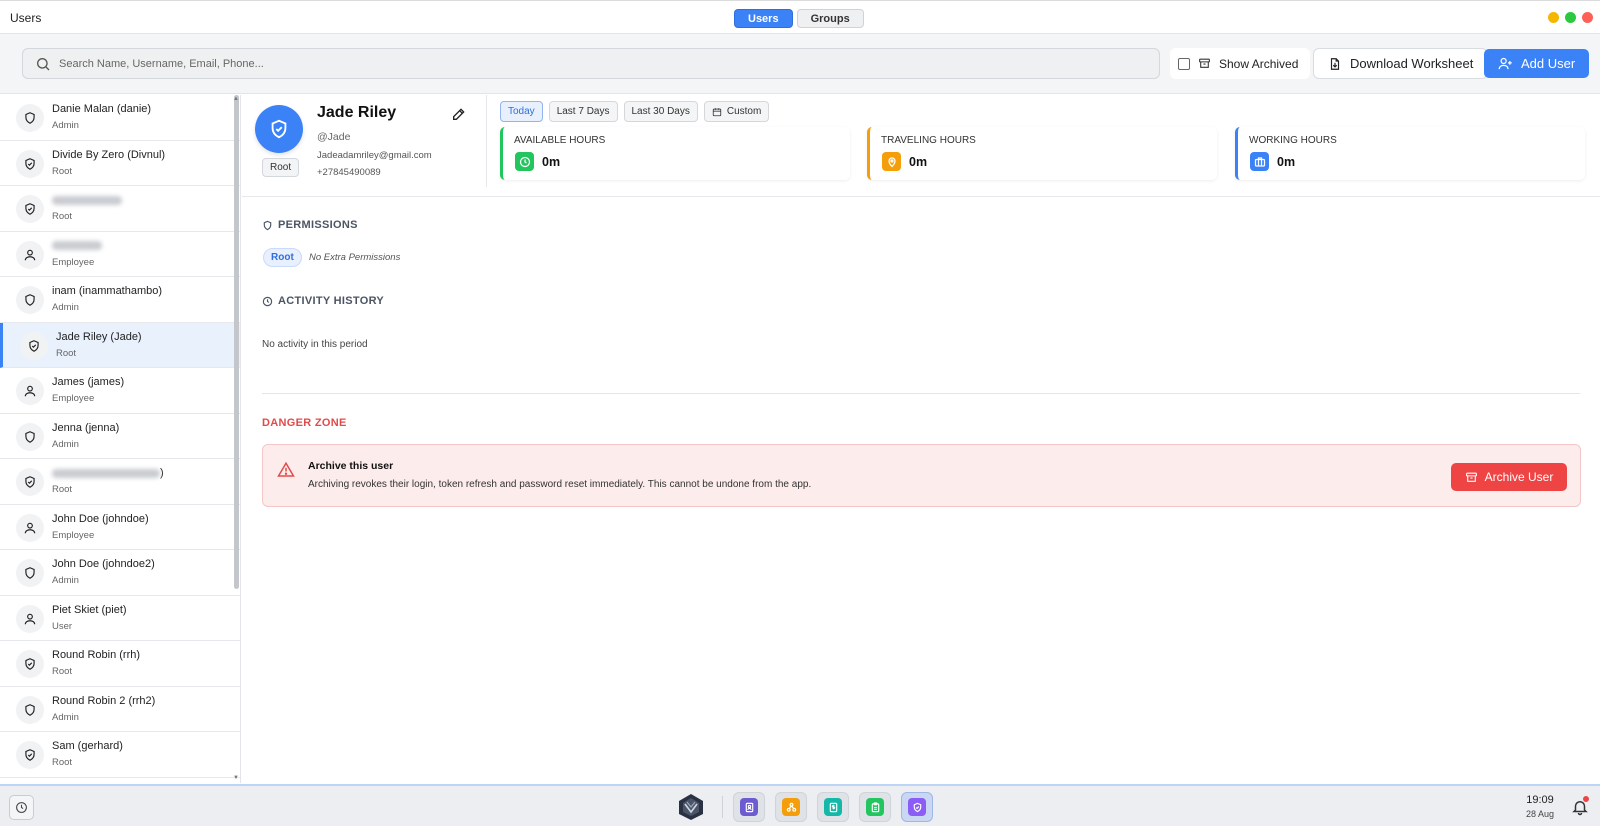 Image resolution: width=1600 pixels, height=826 pixels. What do you see at coordinates (1587, 17) in the screenshot?
I see `close-button` at bounding box center [1587, 17].